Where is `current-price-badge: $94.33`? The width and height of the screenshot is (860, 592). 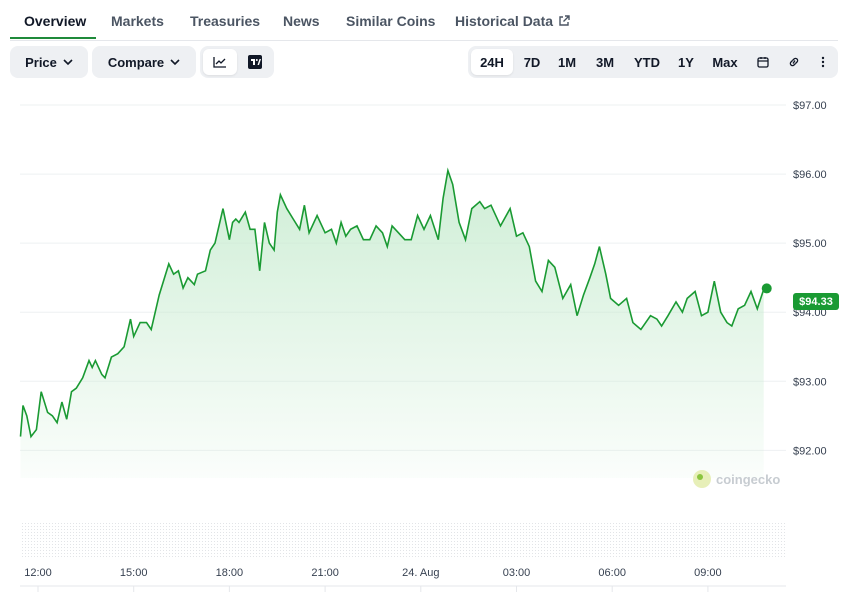
current-price-badge: $94.33 is located at coordinates (800, 296).